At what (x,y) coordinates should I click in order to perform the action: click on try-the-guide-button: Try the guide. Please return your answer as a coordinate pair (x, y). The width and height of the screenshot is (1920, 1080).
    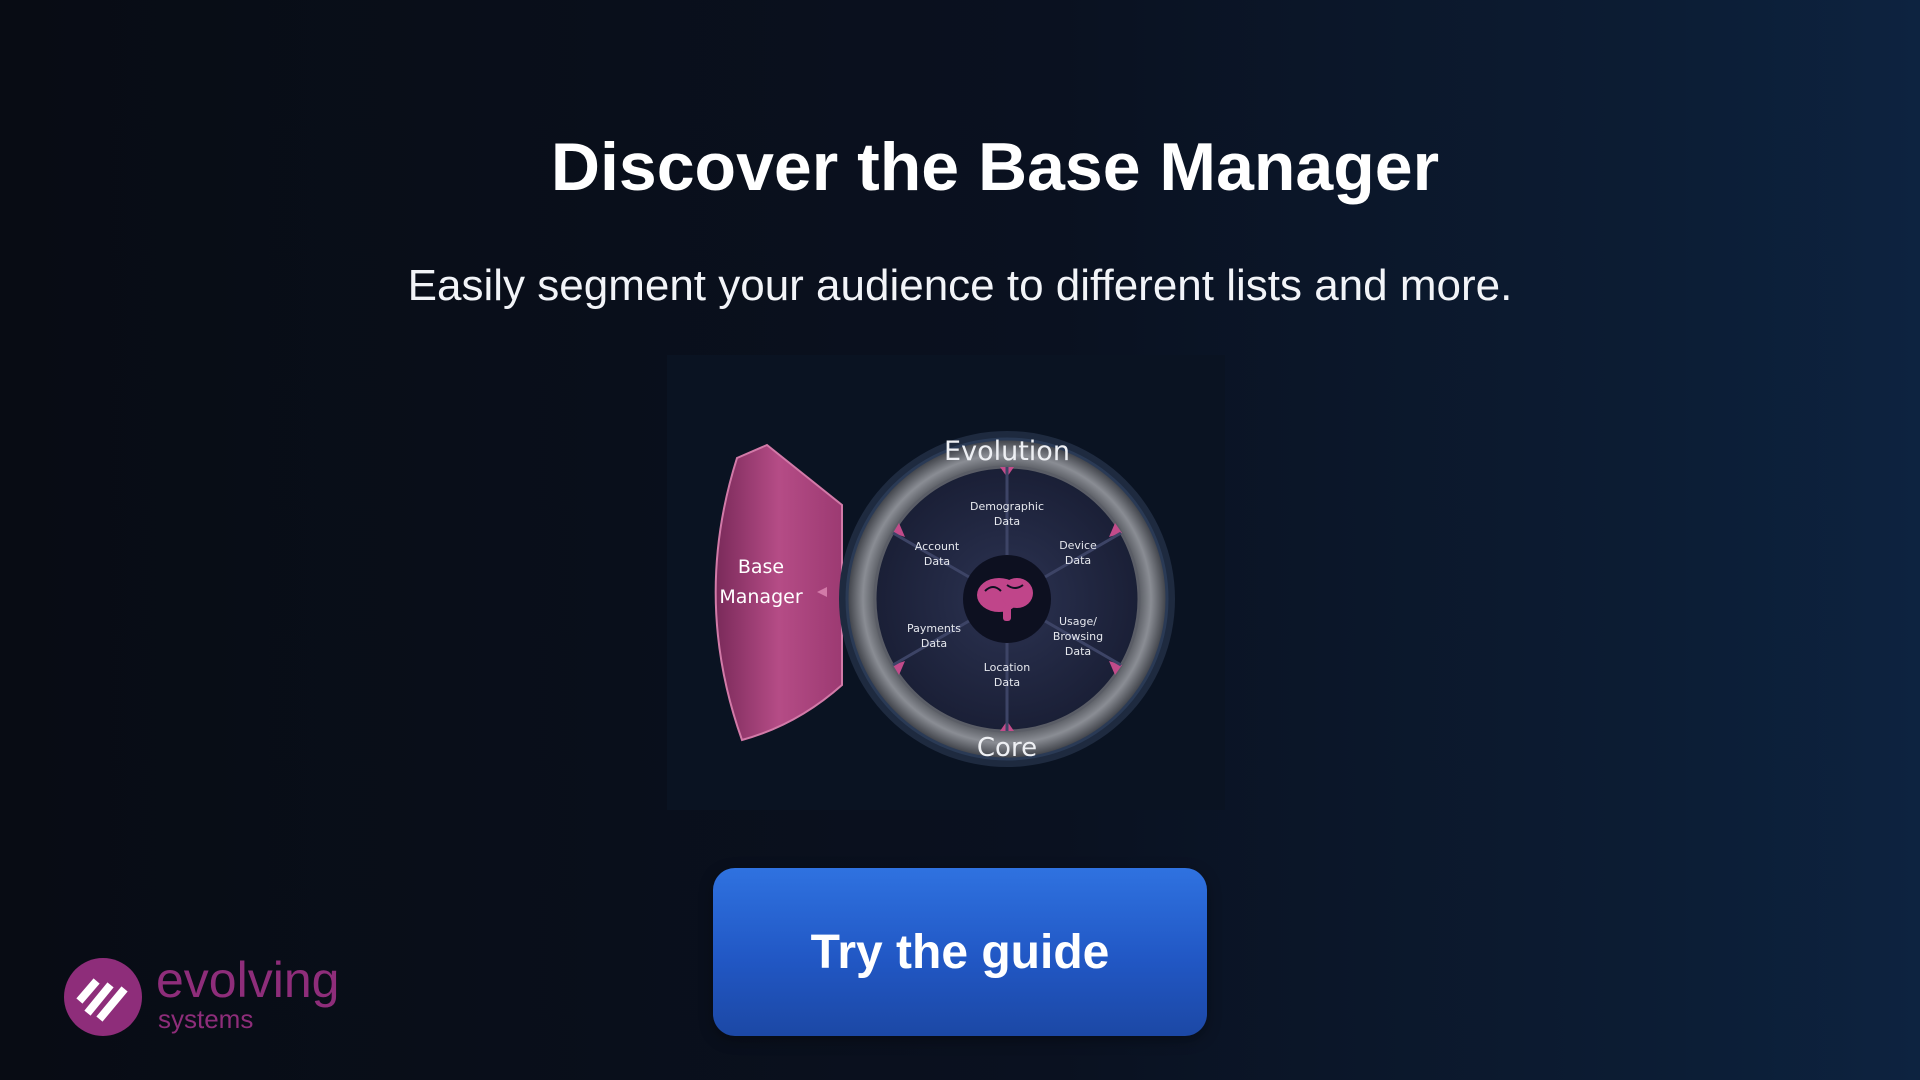
    Looking at the image, I should click on (960, 952).